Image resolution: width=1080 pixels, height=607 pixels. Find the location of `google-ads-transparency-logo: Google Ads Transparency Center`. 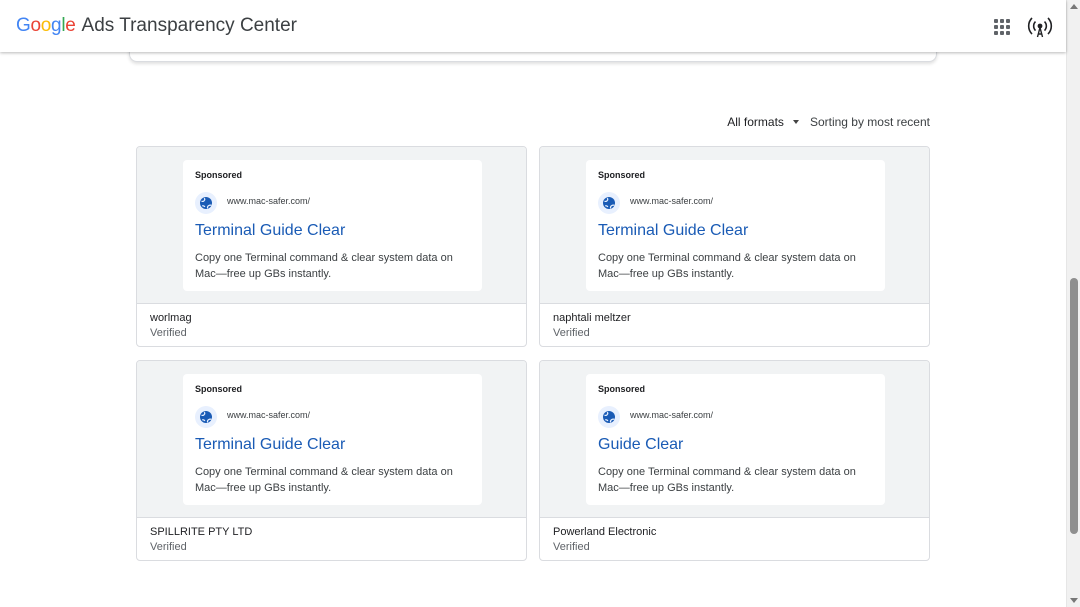

google-ads-transparency-logo: Google Ads Transparency Center is located at coordinates (156, 26).